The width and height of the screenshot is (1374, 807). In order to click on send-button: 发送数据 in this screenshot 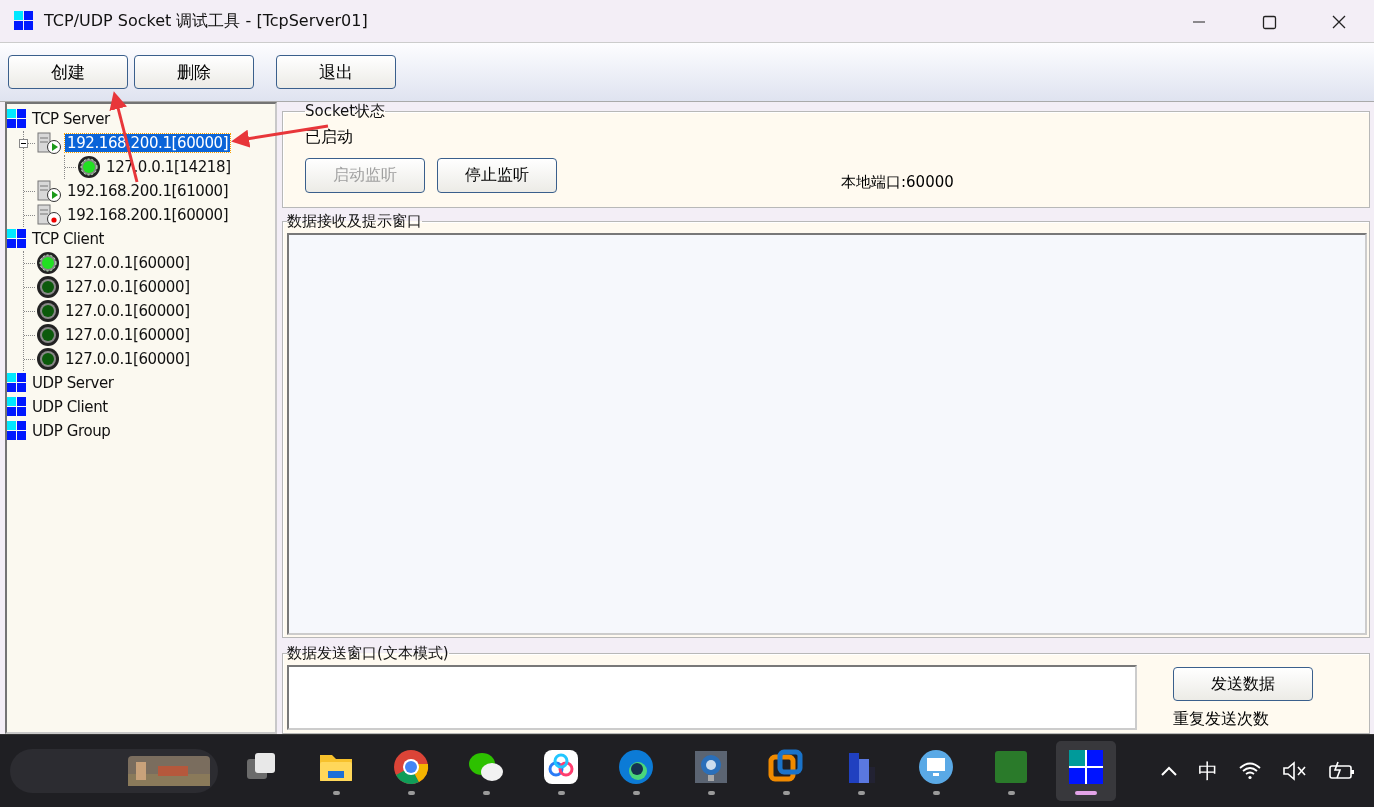, I will do `click(1243, 684)`.